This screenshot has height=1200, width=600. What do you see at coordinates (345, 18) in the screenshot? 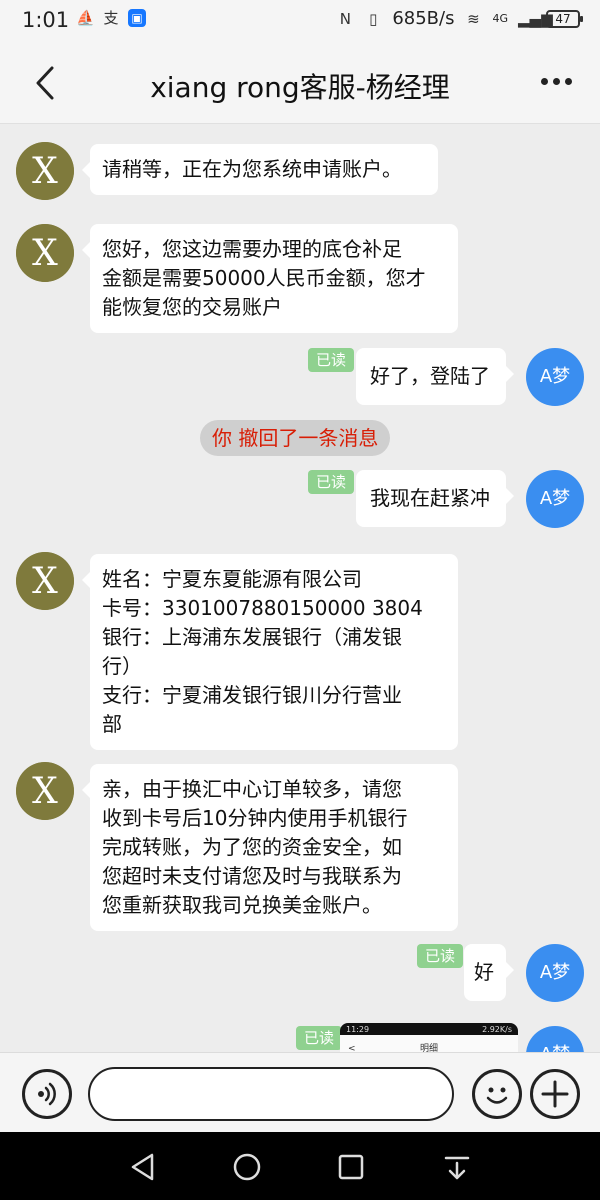
I see `nfc-icon: N` at bounding box center [345, 18].